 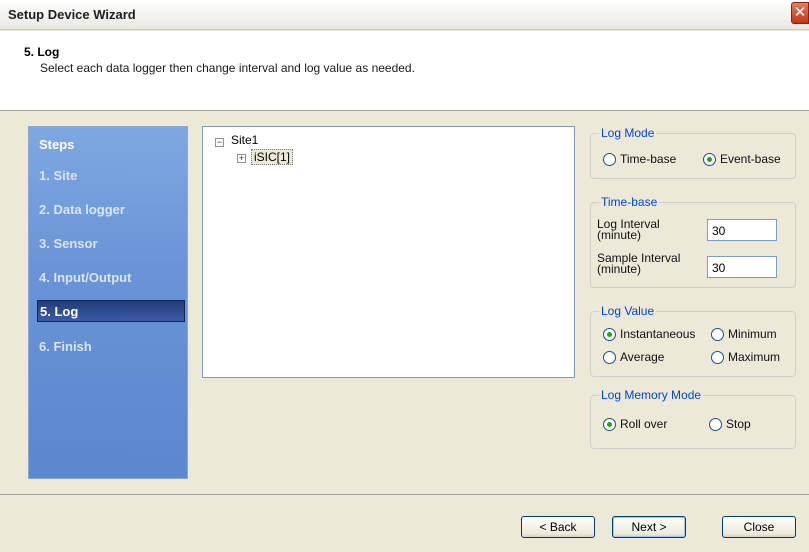 What do you see at coordinates (404, 523) in the screenshot?
I see `button-bar: < Back Next > Close` at bounding box center [404, 523].